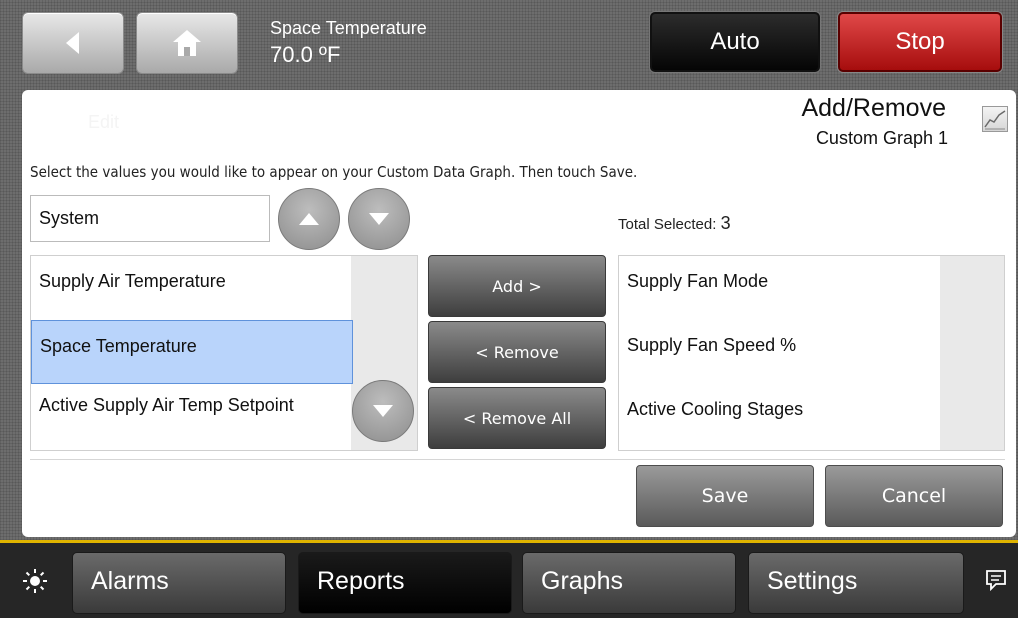 The image size is (1018, 618). I want to click on list-item-label: Active Cooling Stages, so click(715, 409).